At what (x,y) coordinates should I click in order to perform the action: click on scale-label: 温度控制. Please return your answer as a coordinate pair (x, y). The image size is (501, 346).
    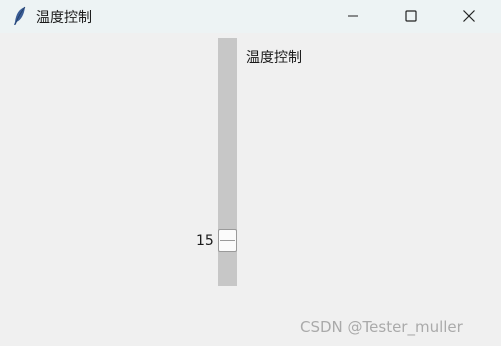
    Looking at the image, I should click on (274, 58).